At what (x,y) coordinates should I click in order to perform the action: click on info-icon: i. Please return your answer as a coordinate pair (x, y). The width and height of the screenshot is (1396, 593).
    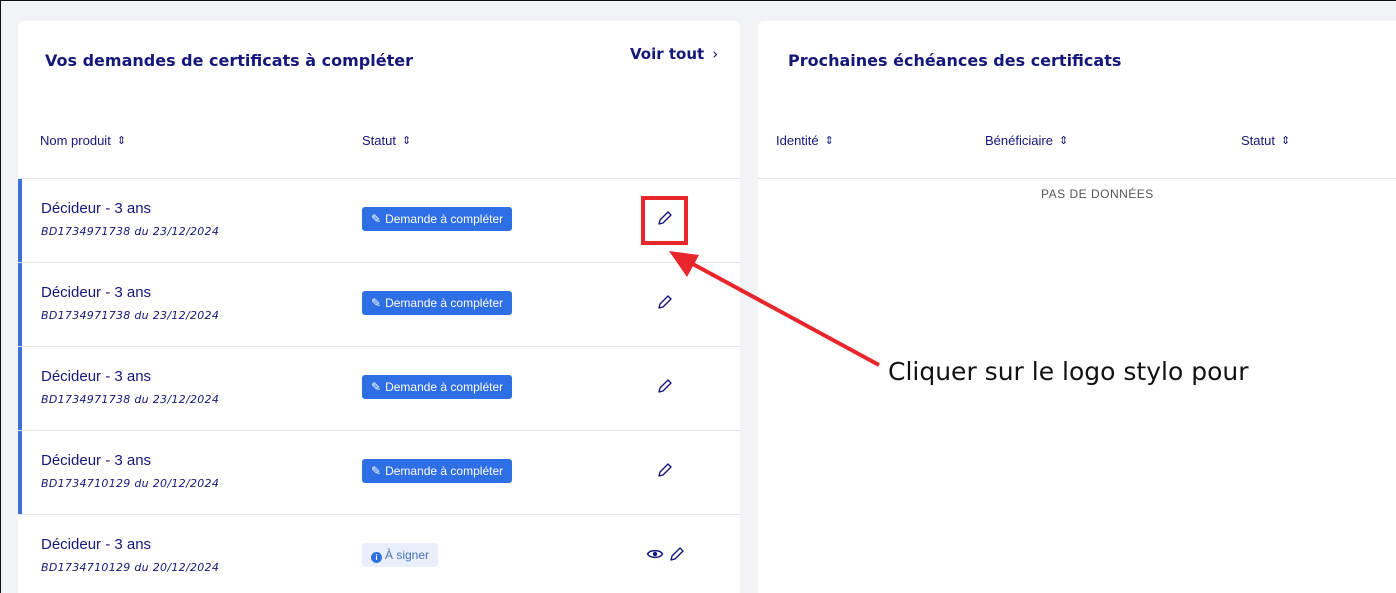
    Looking at the image, I should click on (376, 557).